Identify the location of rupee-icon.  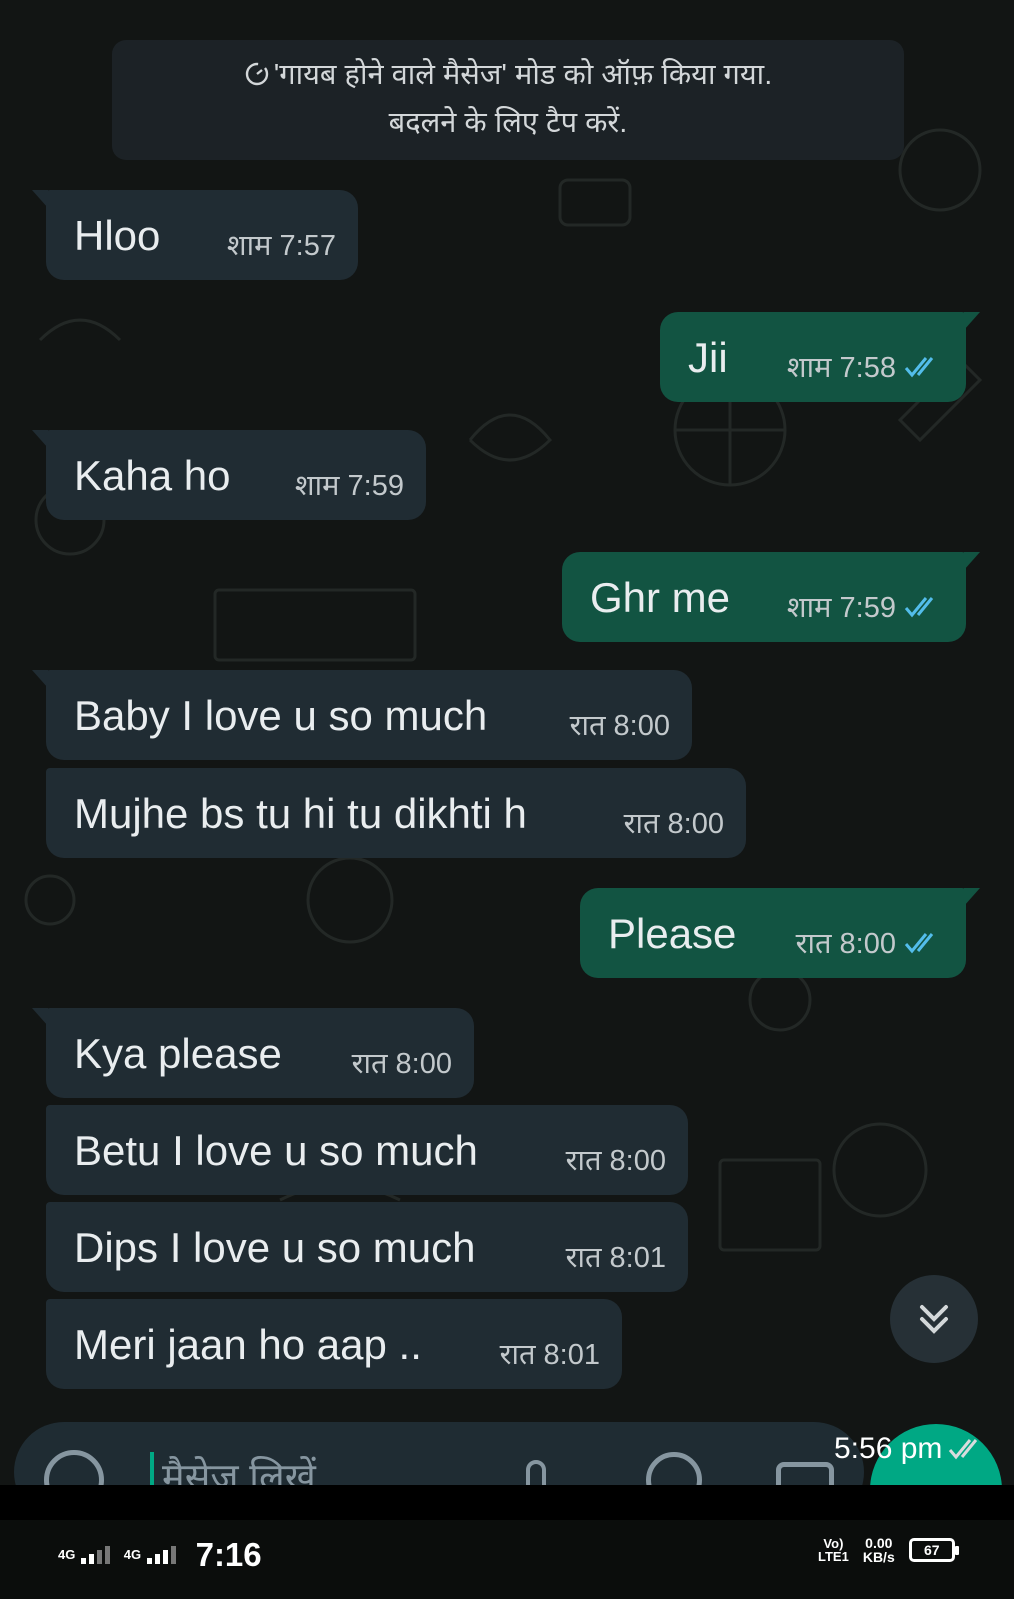
(674, 1468).